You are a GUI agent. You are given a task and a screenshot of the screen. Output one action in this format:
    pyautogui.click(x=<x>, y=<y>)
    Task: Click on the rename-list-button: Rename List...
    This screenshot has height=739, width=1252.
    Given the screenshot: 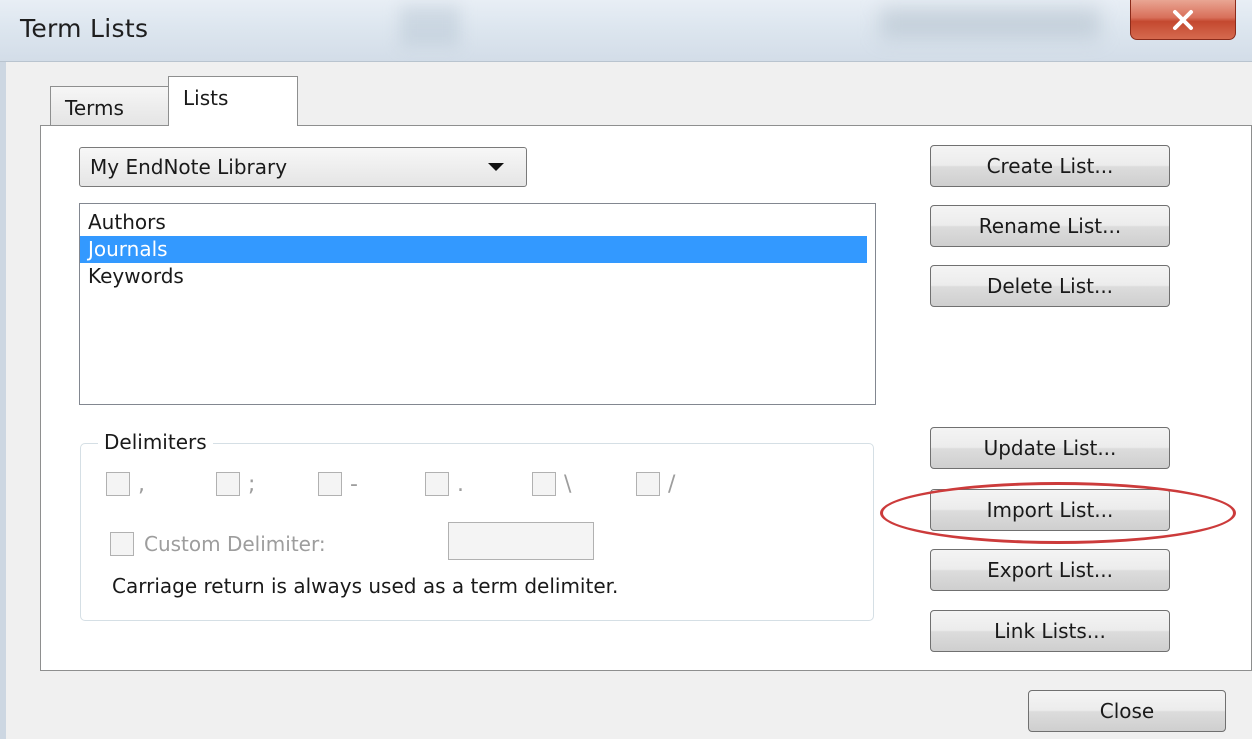 What is the action you would take?
    pyautogui.click(x=1050, y=226)
    